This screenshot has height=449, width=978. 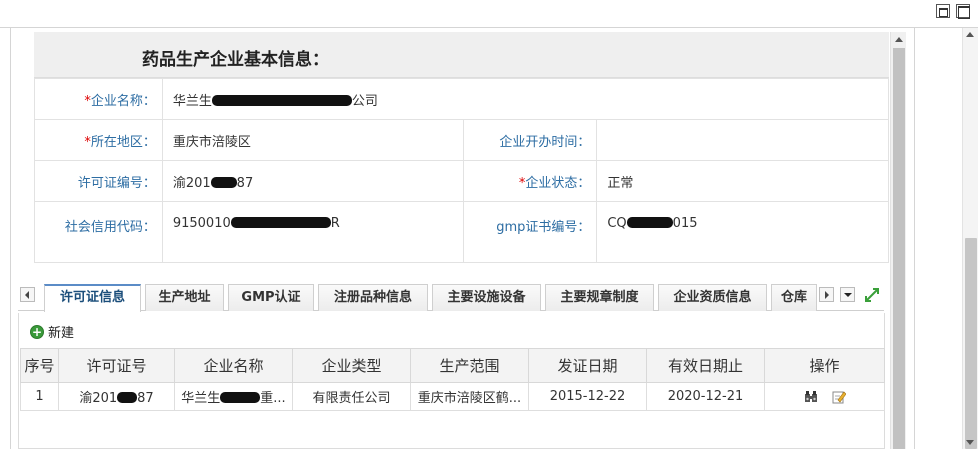 What do you see at coordinates (98, 181) in the screenshot?
I see `field-label: 许可证编号：` at bounding box center [98, 181].